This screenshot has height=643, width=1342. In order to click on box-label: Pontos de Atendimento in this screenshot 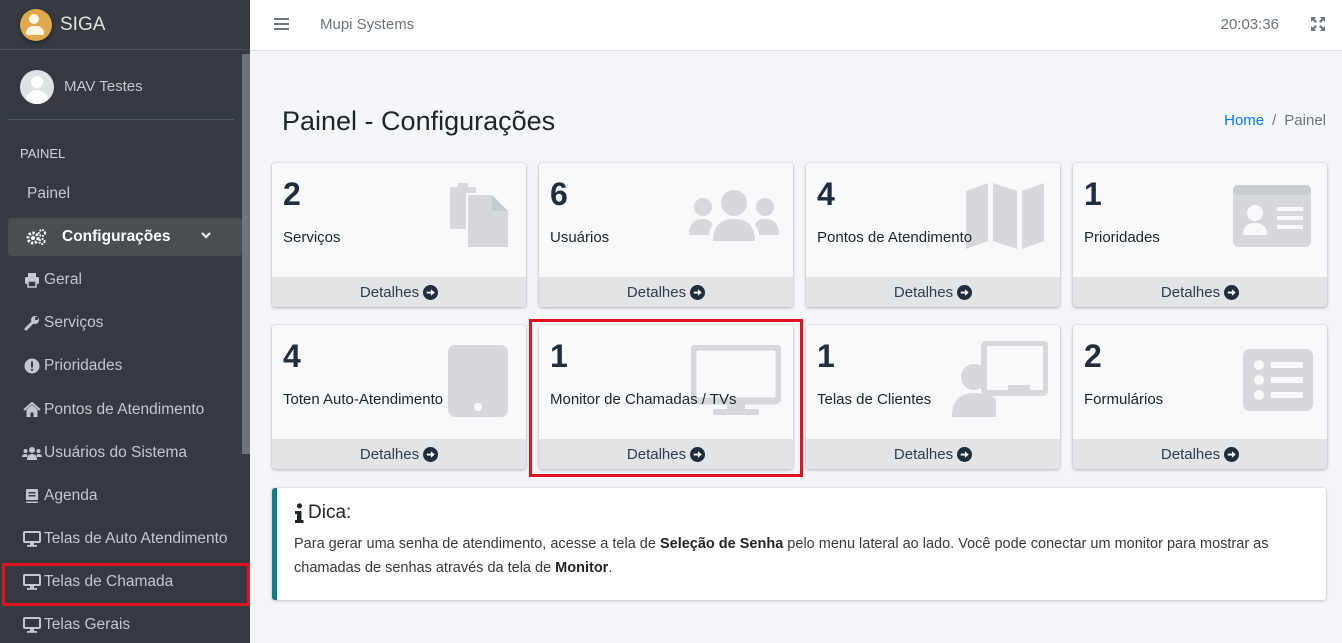, I will do `click(895, 237)`.